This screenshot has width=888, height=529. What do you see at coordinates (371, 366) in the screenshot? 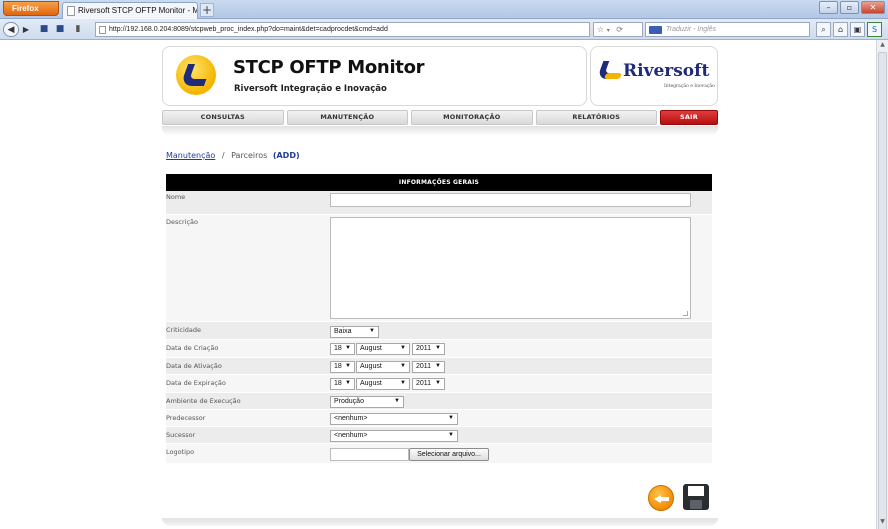
I see `ativacao-month: August` at bounding box center [371, 366].